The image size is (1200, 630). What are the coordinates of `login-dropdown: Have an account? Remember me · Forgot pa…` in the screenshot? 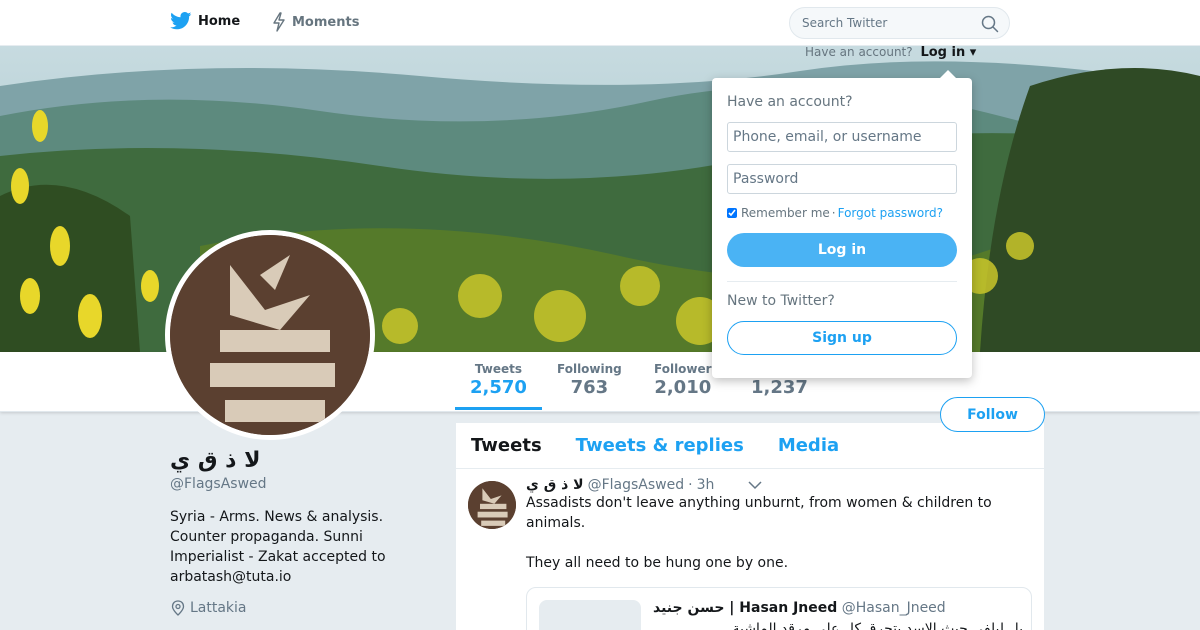 It's located at (842, 224).